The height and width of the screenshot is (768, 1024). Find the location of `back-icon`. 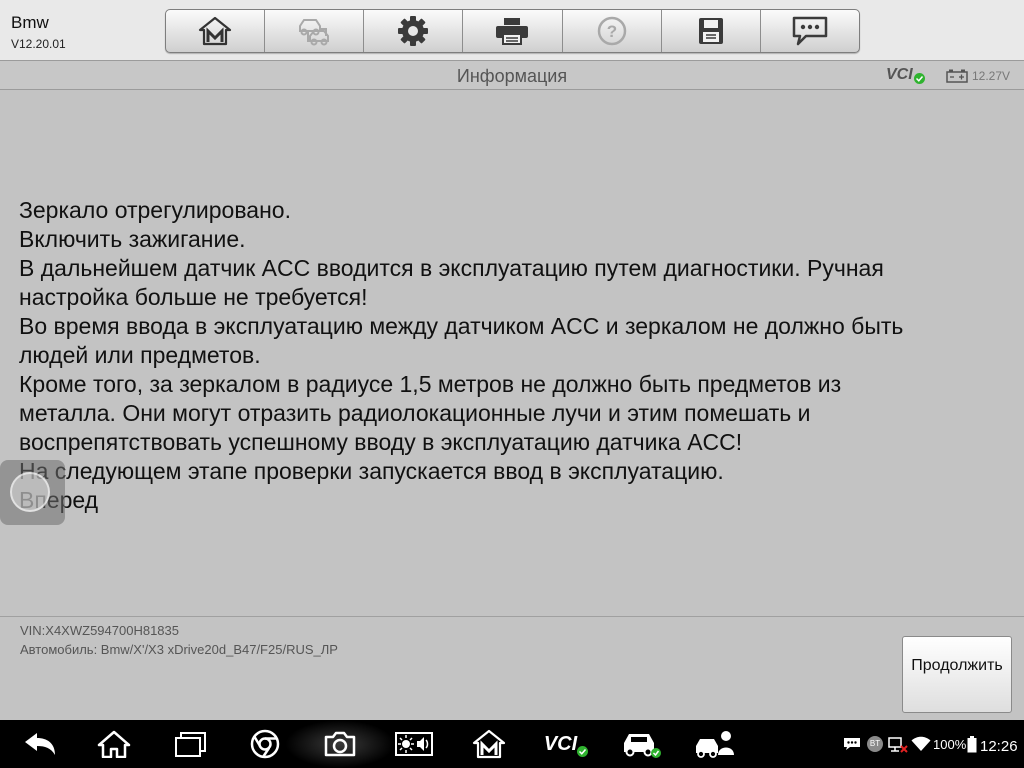

back-icon is located at coordinates (40, 744).